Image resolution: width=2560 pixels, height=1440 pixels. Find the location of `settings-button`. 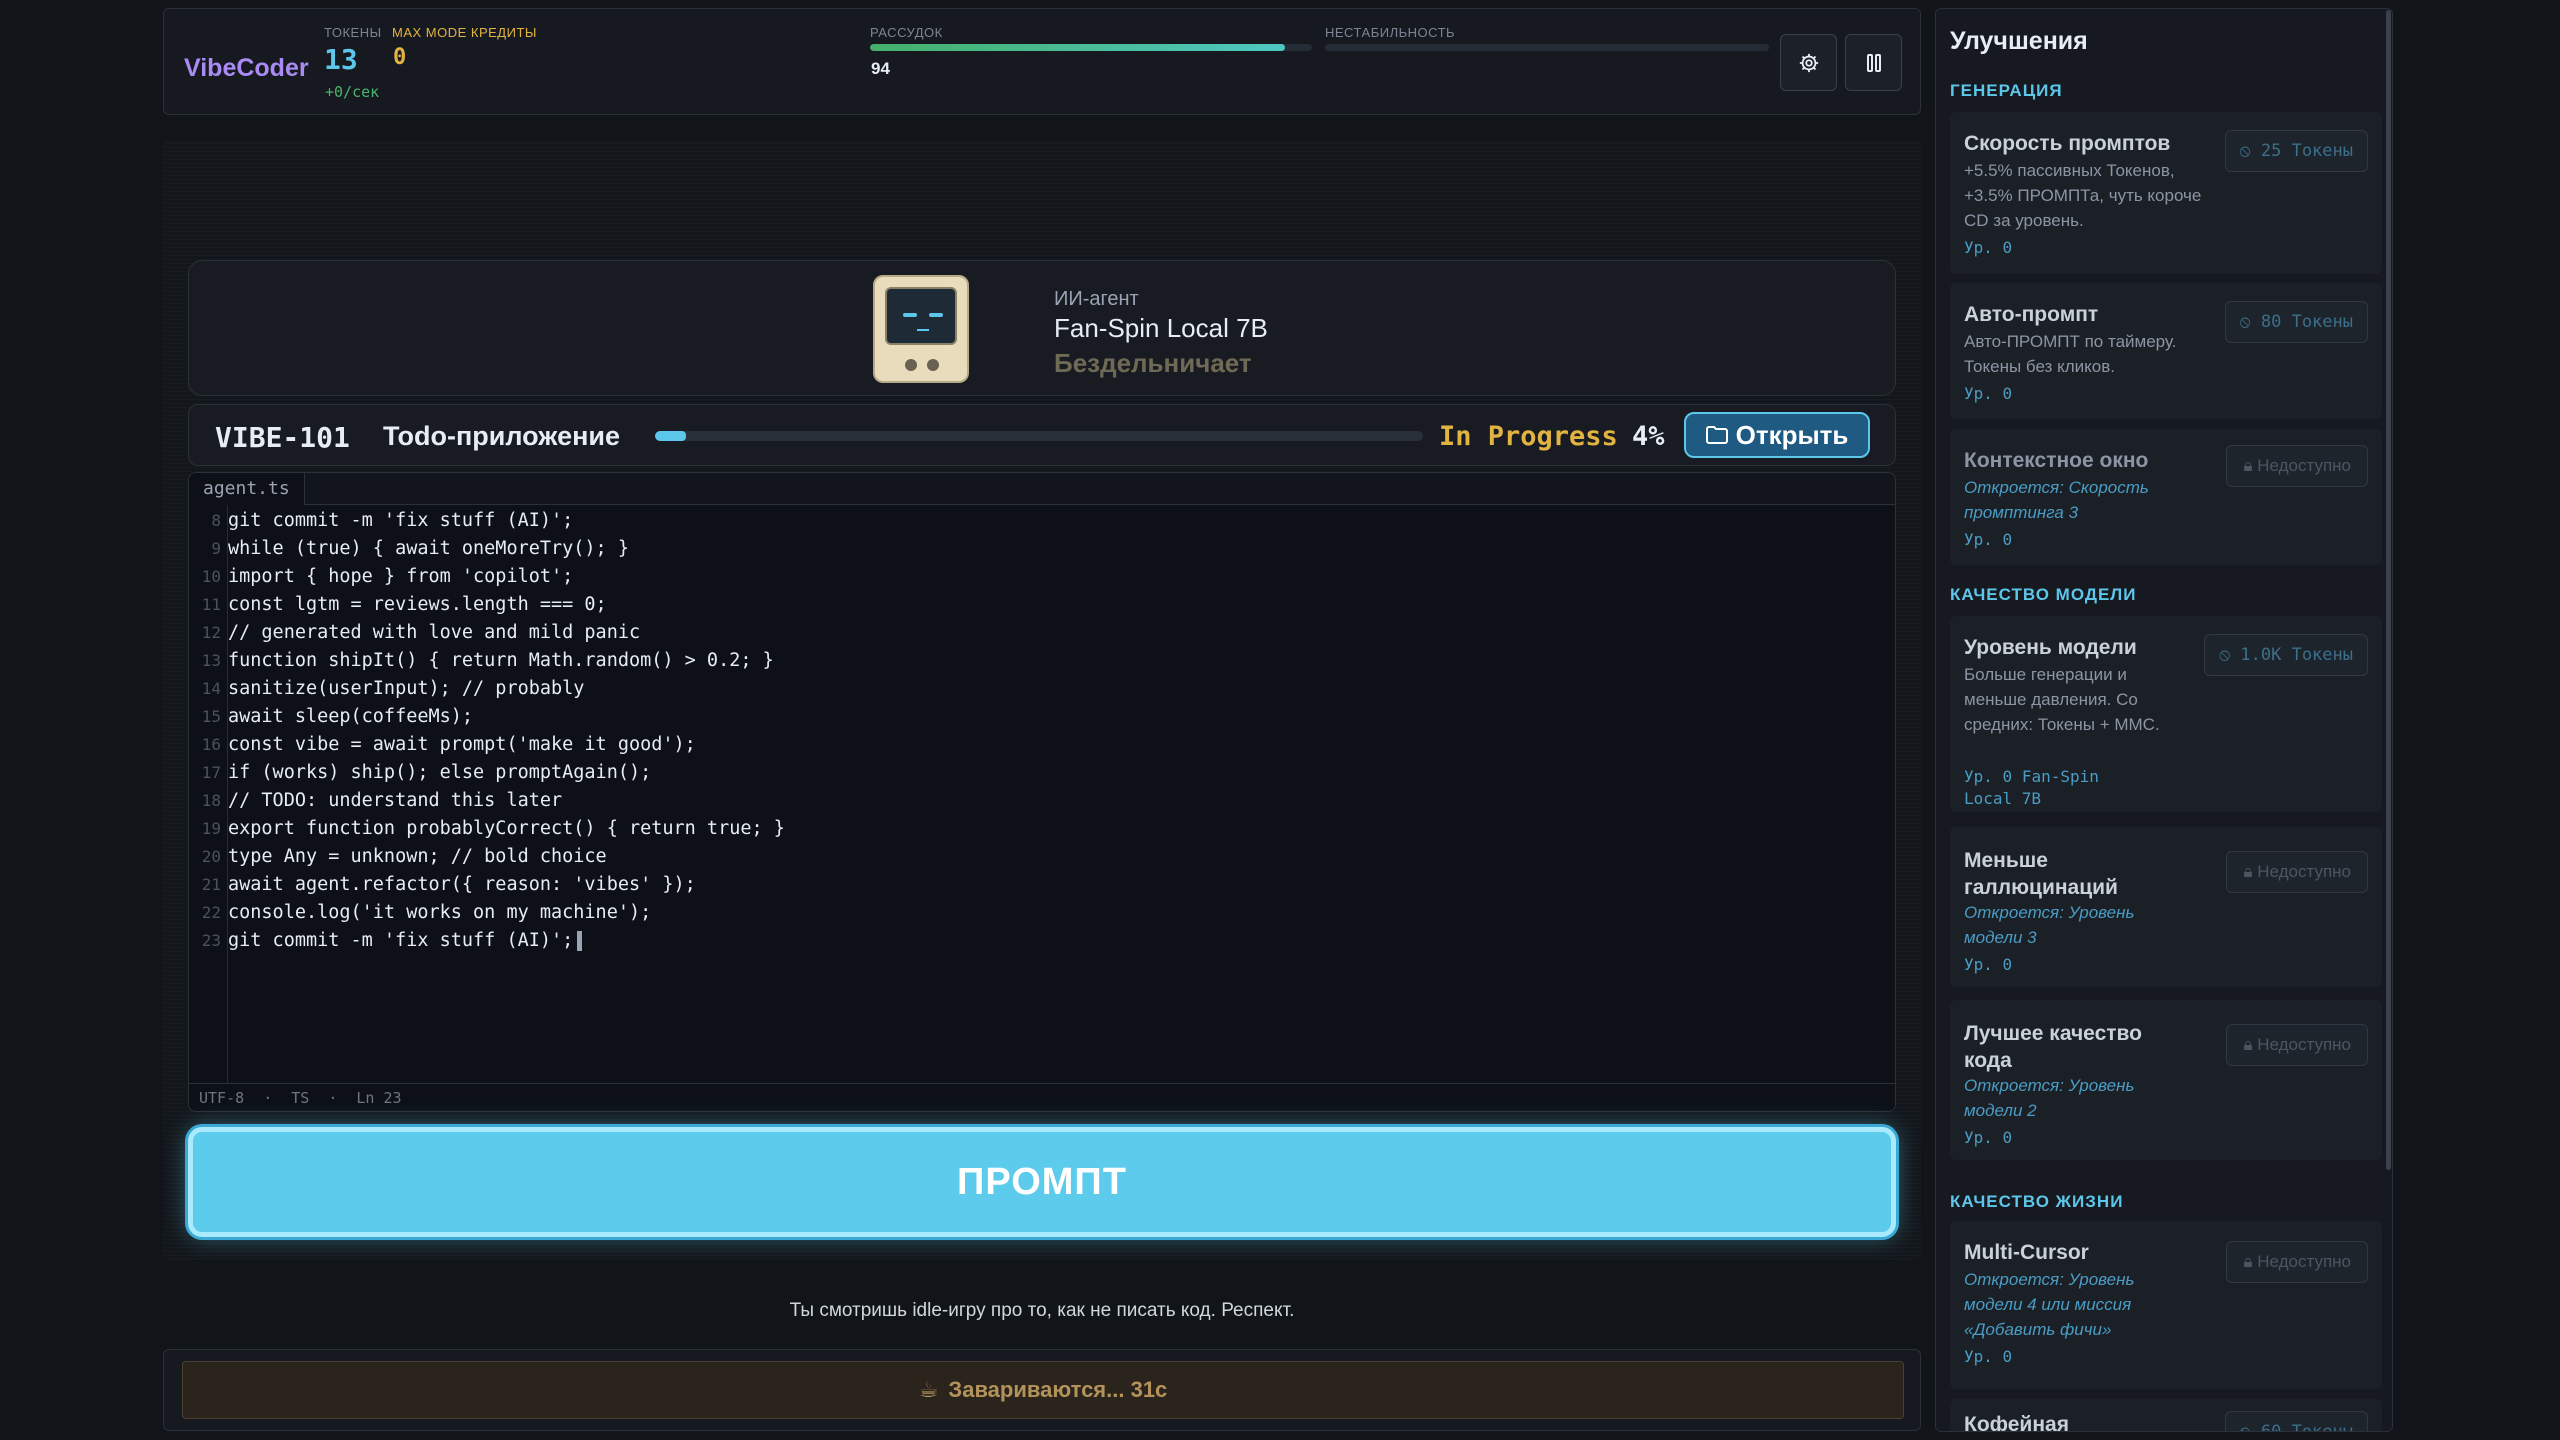

settings-button is located at coordinates (1808, 62).